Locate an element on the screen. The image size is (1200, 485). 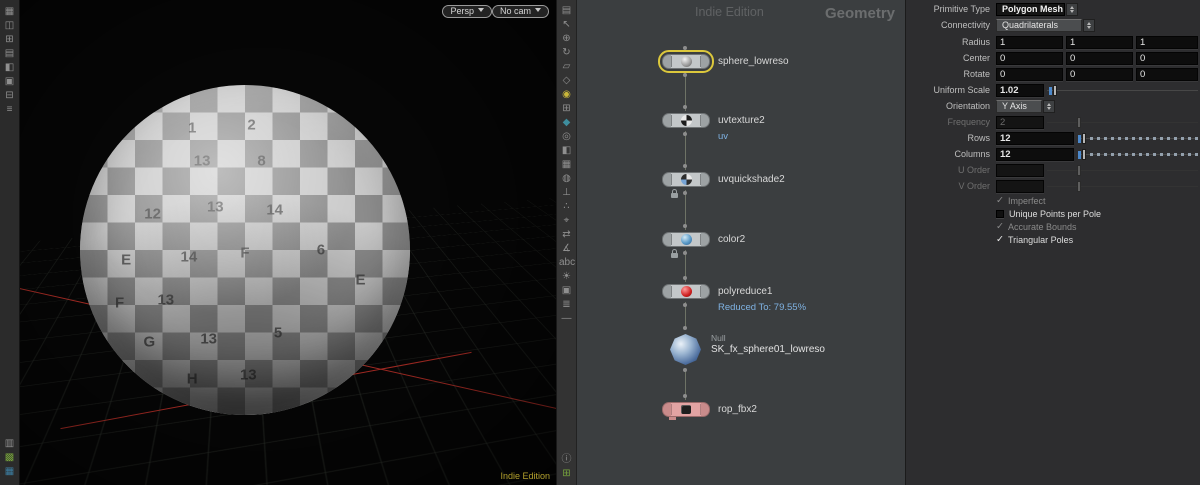
node-sphere-lowreso: sphere_lowreso is located at coordinates (723, 61).